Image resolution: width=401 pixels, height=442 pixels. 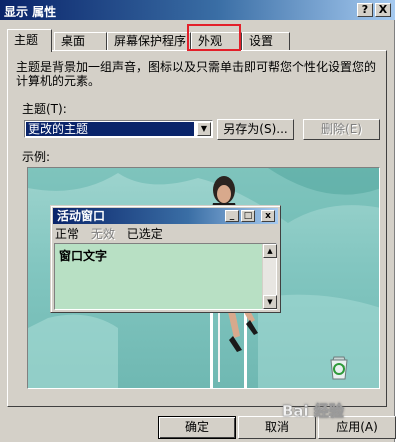 I want to click on theme-dropdown: 更改的主题 ▼, so click(x=118, y=129).